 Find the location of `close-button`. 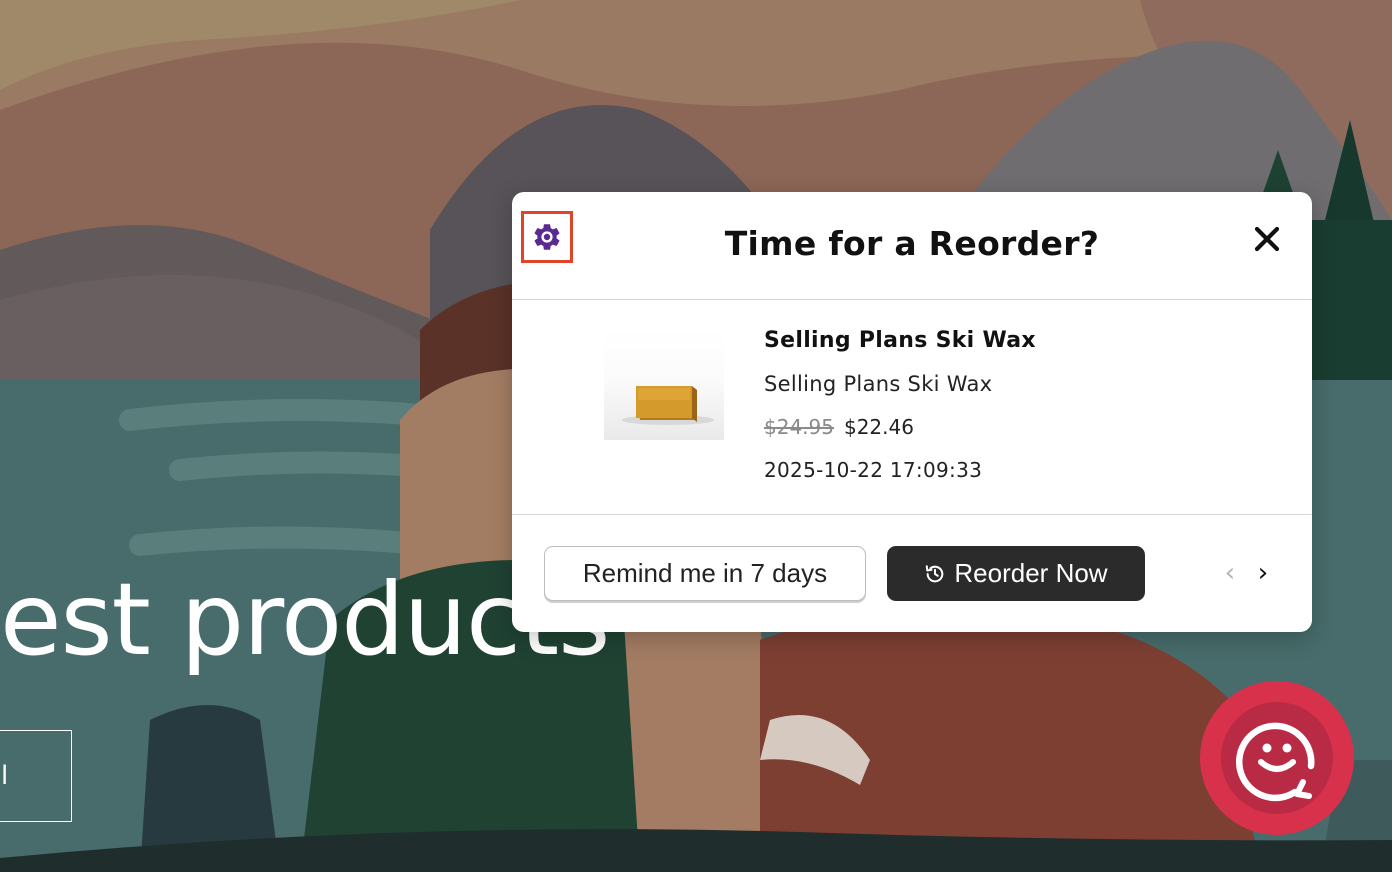

close-button is located at coordinates (1267, 239).